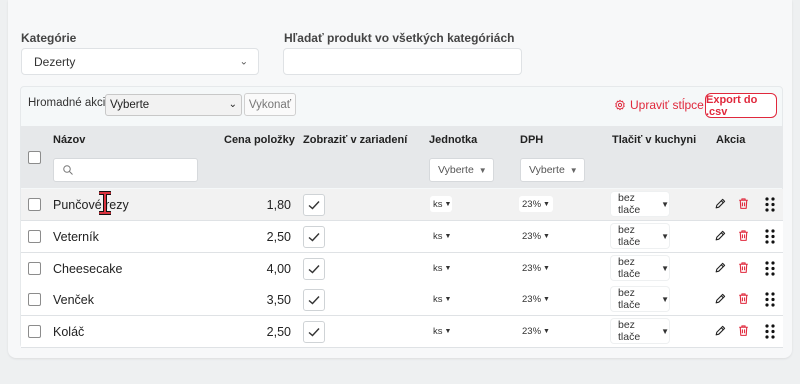 This screenshot has width=800, height=384. I want to click on table-row: Koláč 2,50 ks ▼ 23% ▼ bez tlače ▼, so click(402, 332).